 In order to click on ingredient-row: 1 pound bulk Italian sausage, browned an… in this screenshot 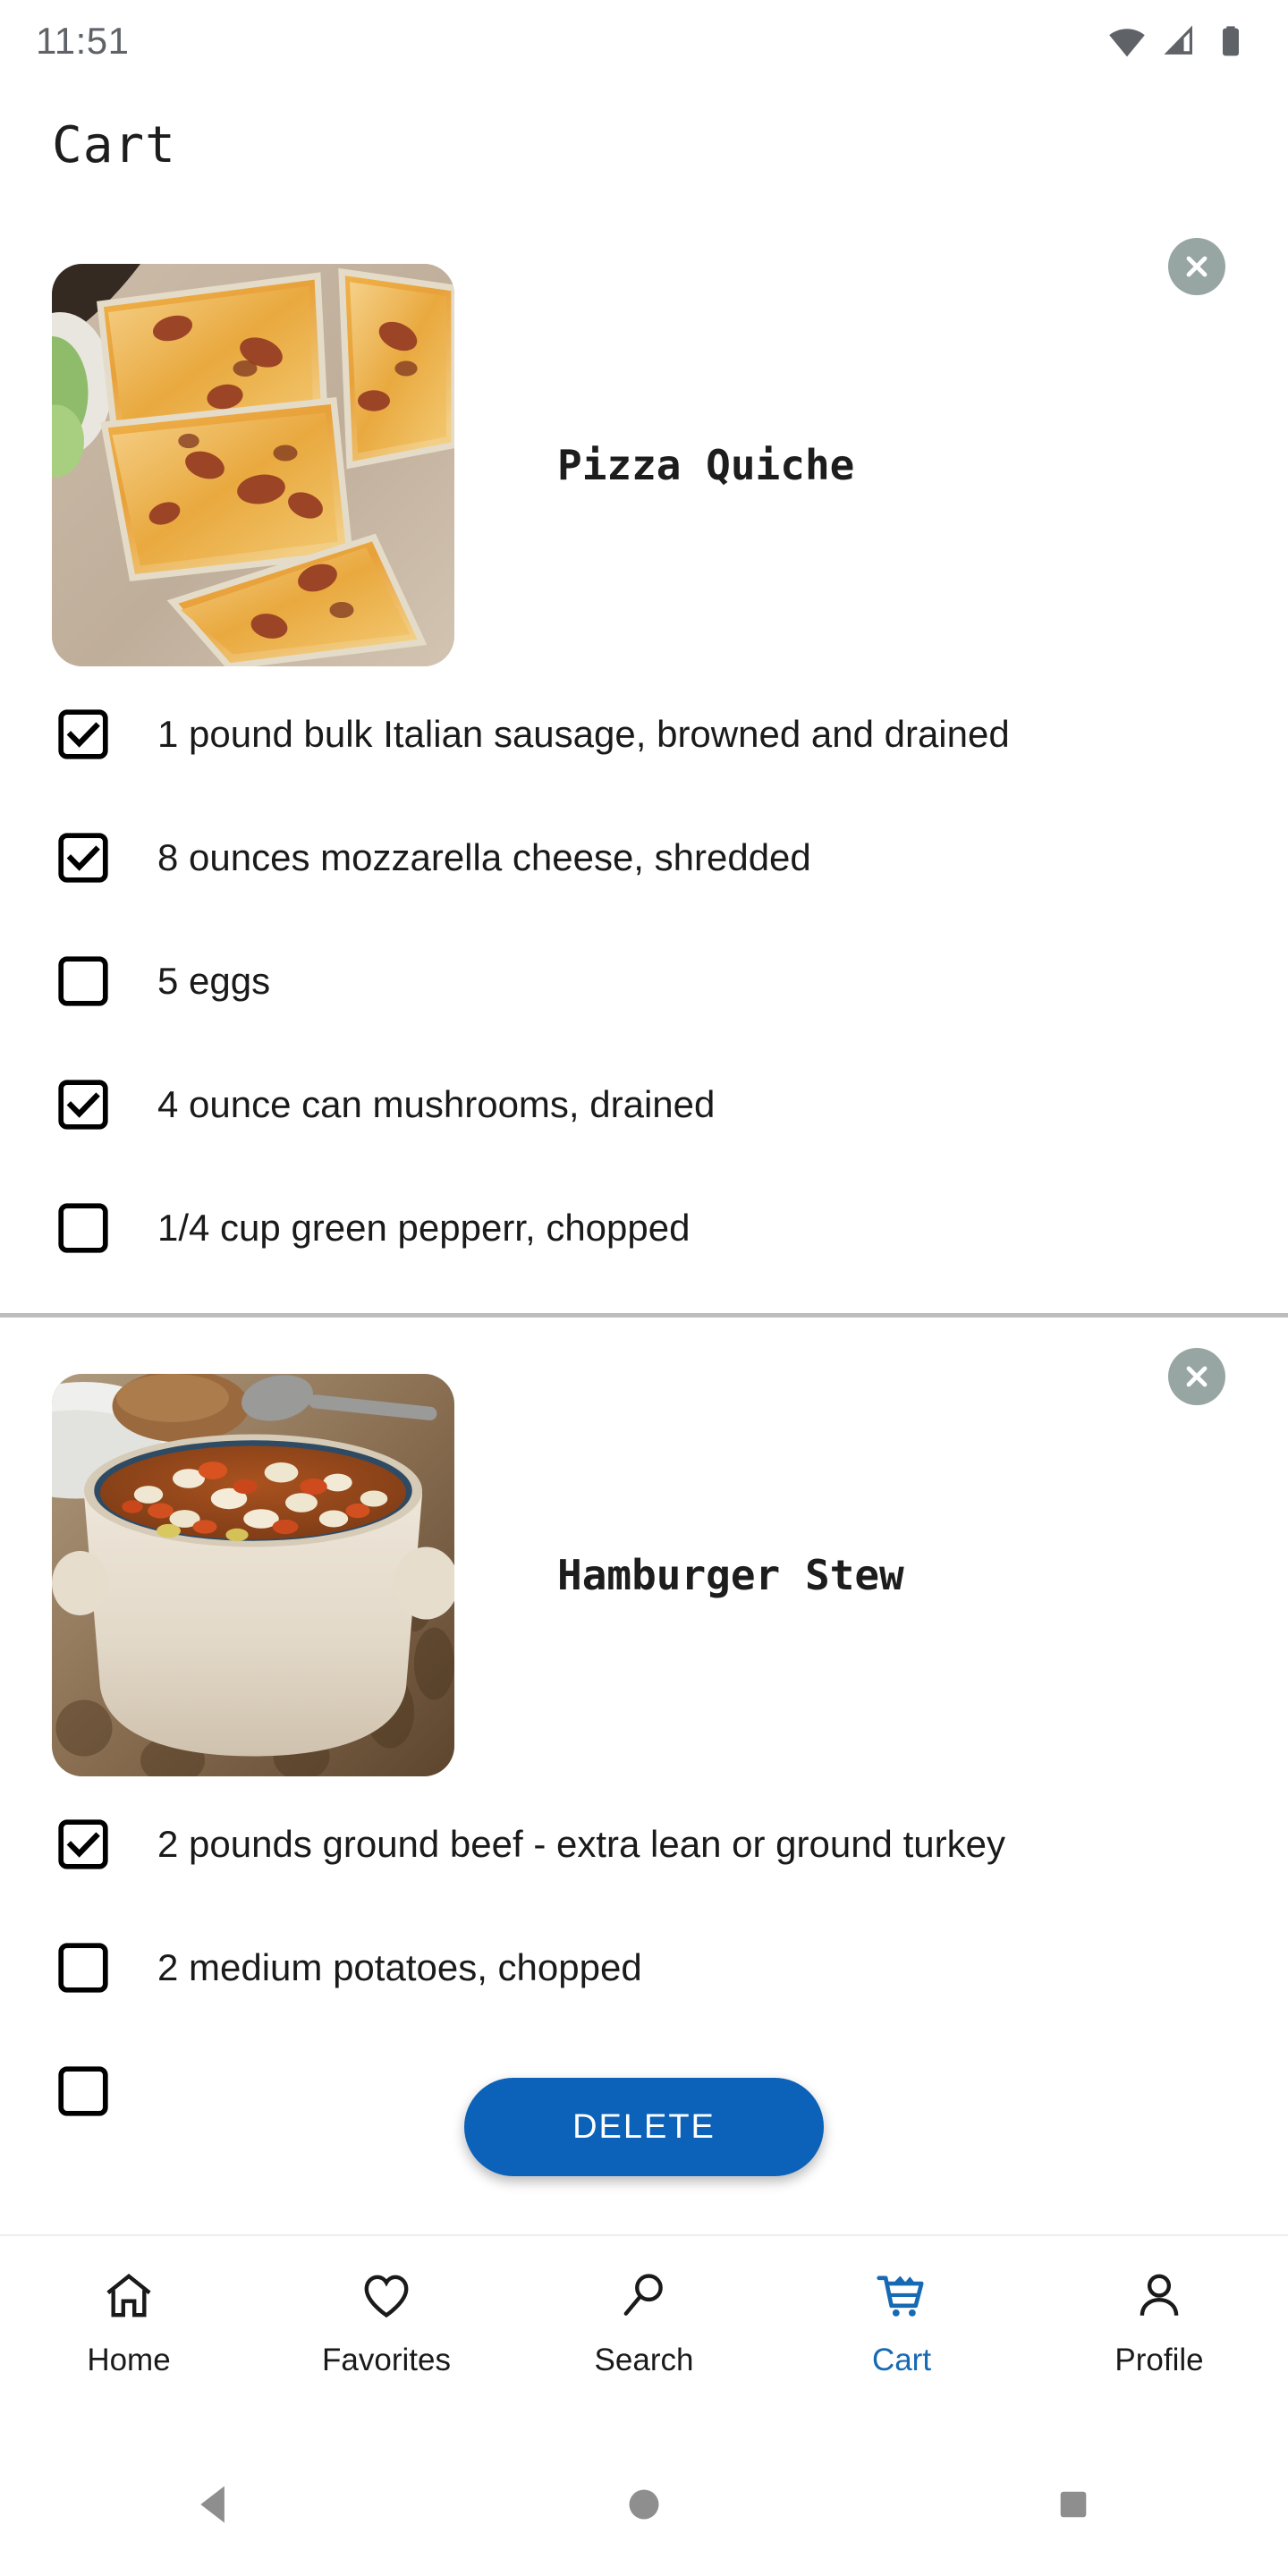, I will do `click(644, 734)`.